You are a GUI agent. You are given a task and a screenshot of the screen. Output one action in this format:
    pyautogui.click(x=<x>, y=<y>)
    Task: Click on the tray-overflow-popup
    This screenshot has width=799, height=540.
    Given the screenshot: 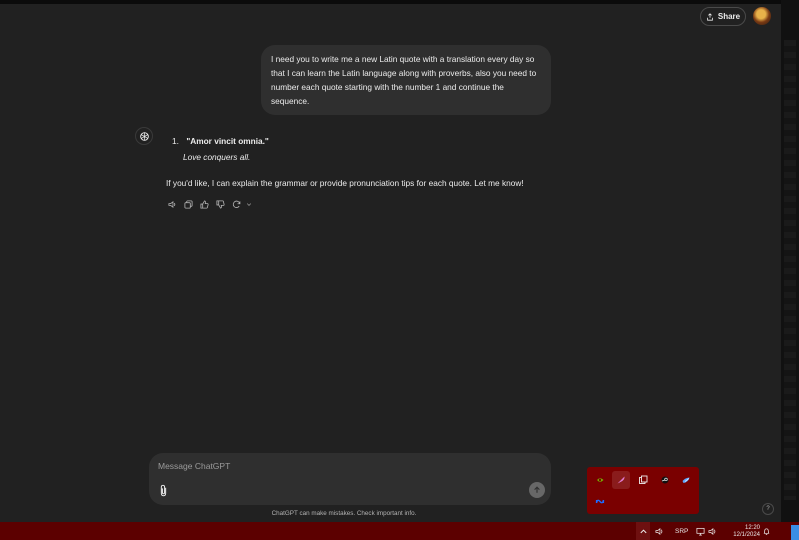 What is the action you would take?
    pyautogui.click(x=643, y=490)
    